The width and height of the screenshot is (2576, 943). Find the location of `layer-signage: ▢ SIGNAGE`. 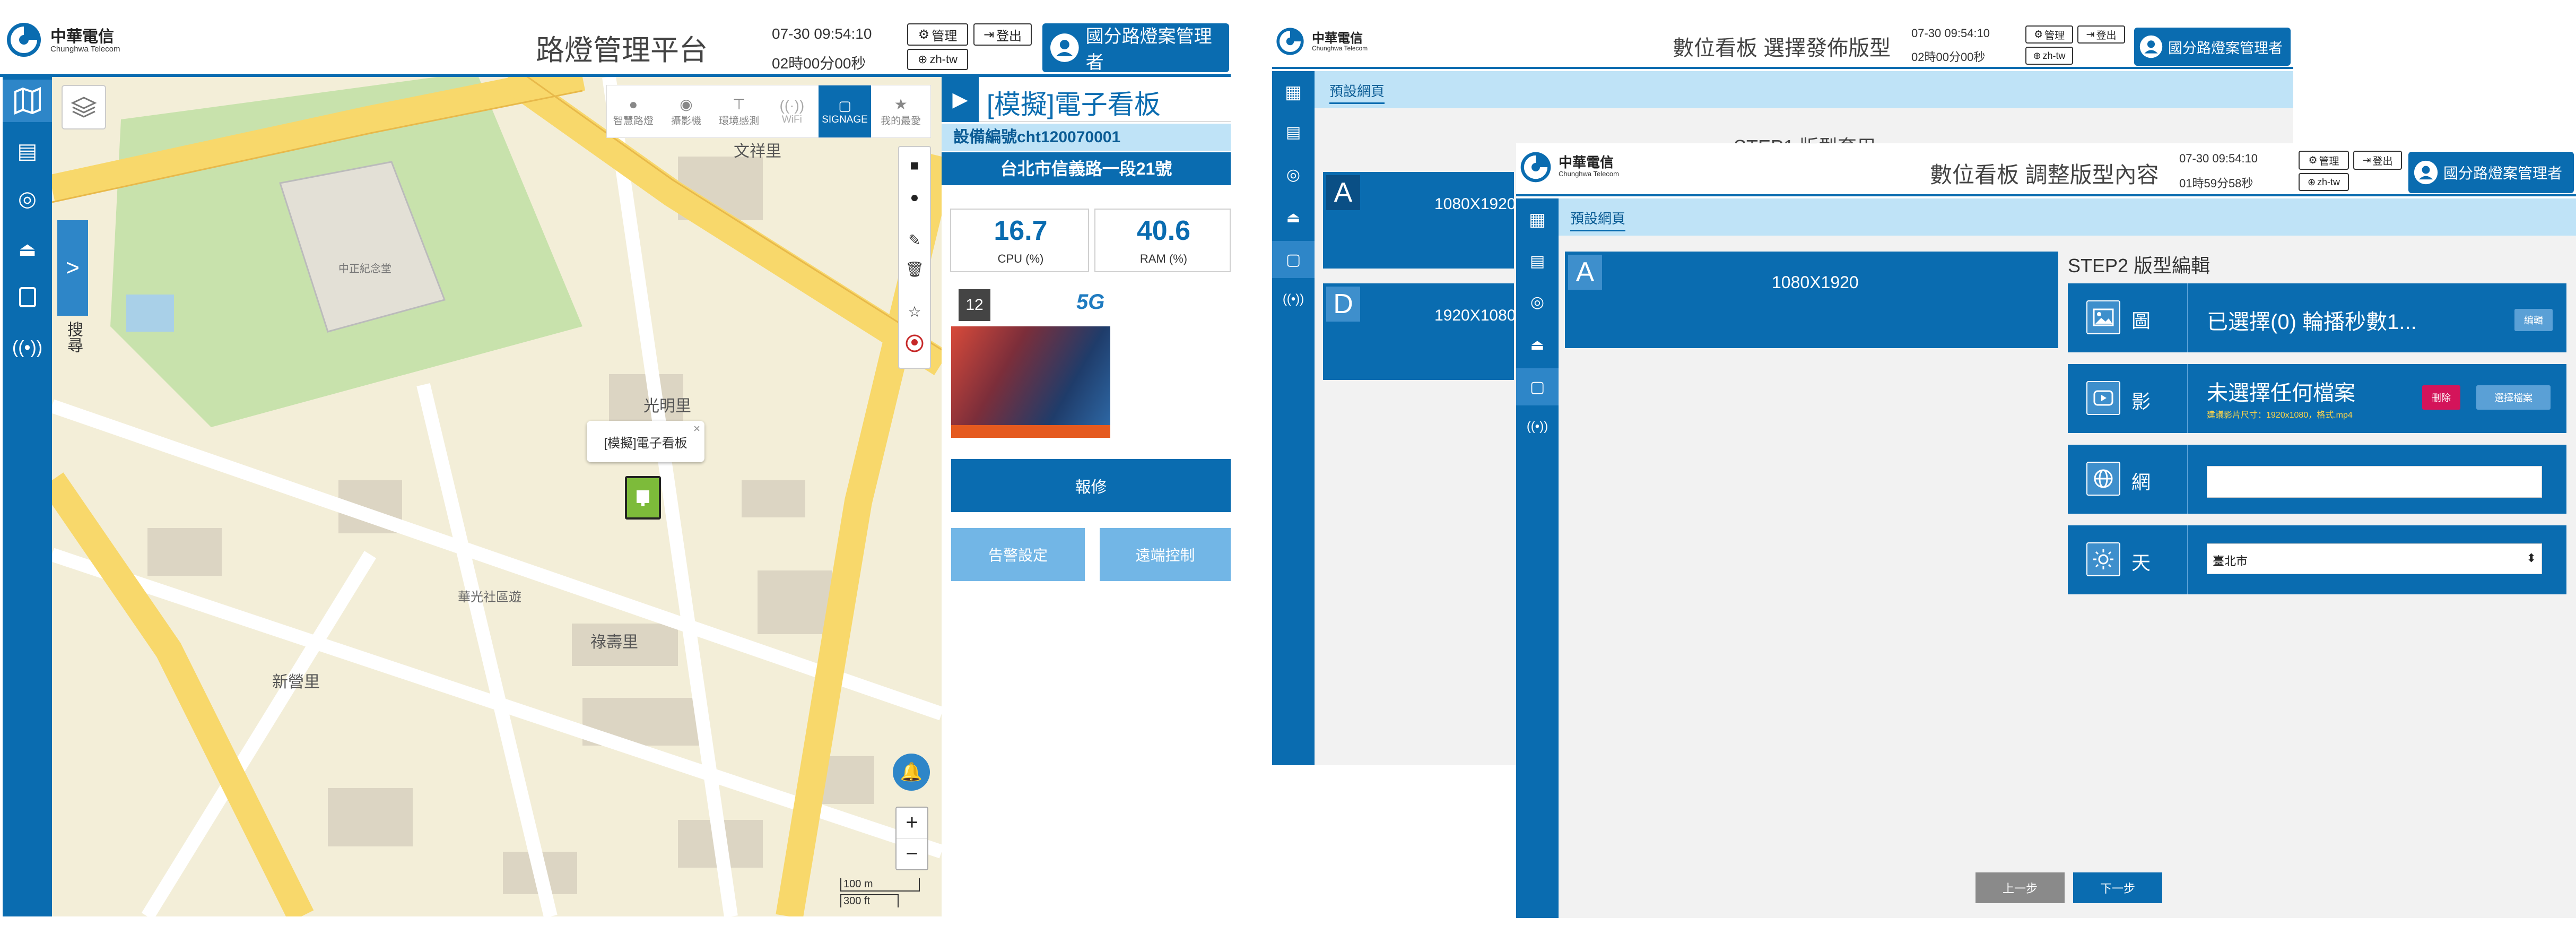

layer-signage: ▢ SIGNAGE is located at coordinates (845, 111).